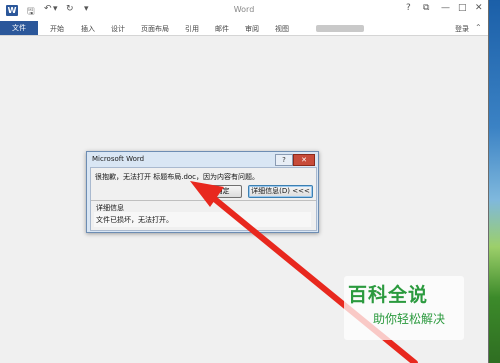 Image resolution: width=500 pixels, height=363 pixels. I want to click on watermark: 百科全说 助你轻松解决, so click(404, 308).